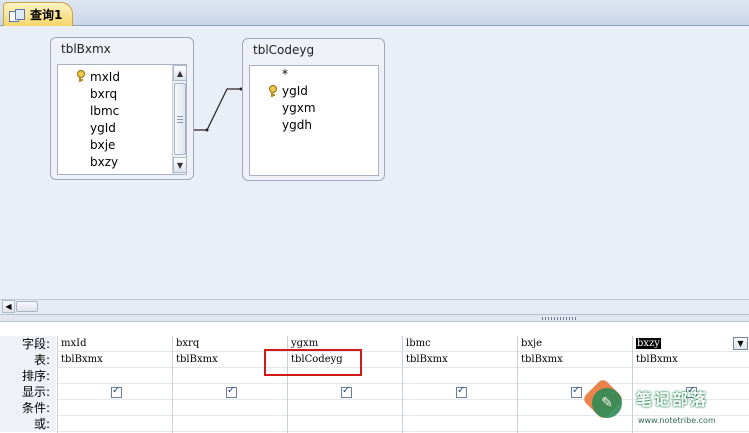 The image size is (749, 433). I want to click on grid-column: lbmc tblBxmx, so click(459, 384).